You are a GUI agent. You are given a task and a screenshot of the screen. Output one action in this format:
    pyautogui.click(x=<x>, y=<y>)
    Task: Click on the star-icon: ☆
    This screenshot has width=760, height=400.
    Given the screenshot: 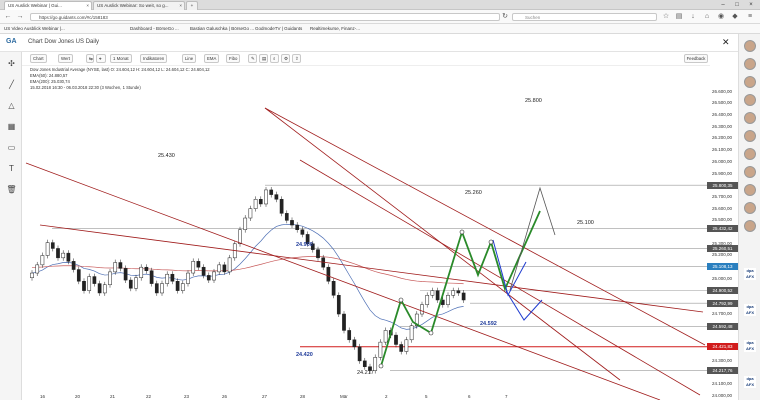 What is the action you would take?
    pyautogui.click(x=666, y=17)
    